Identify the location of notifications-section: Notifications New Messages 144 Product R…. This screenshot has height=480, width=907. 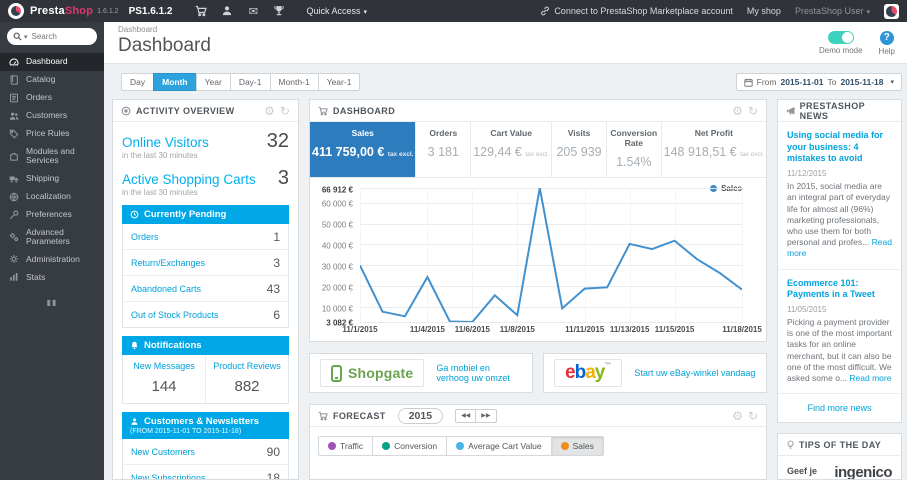
(205, 370).